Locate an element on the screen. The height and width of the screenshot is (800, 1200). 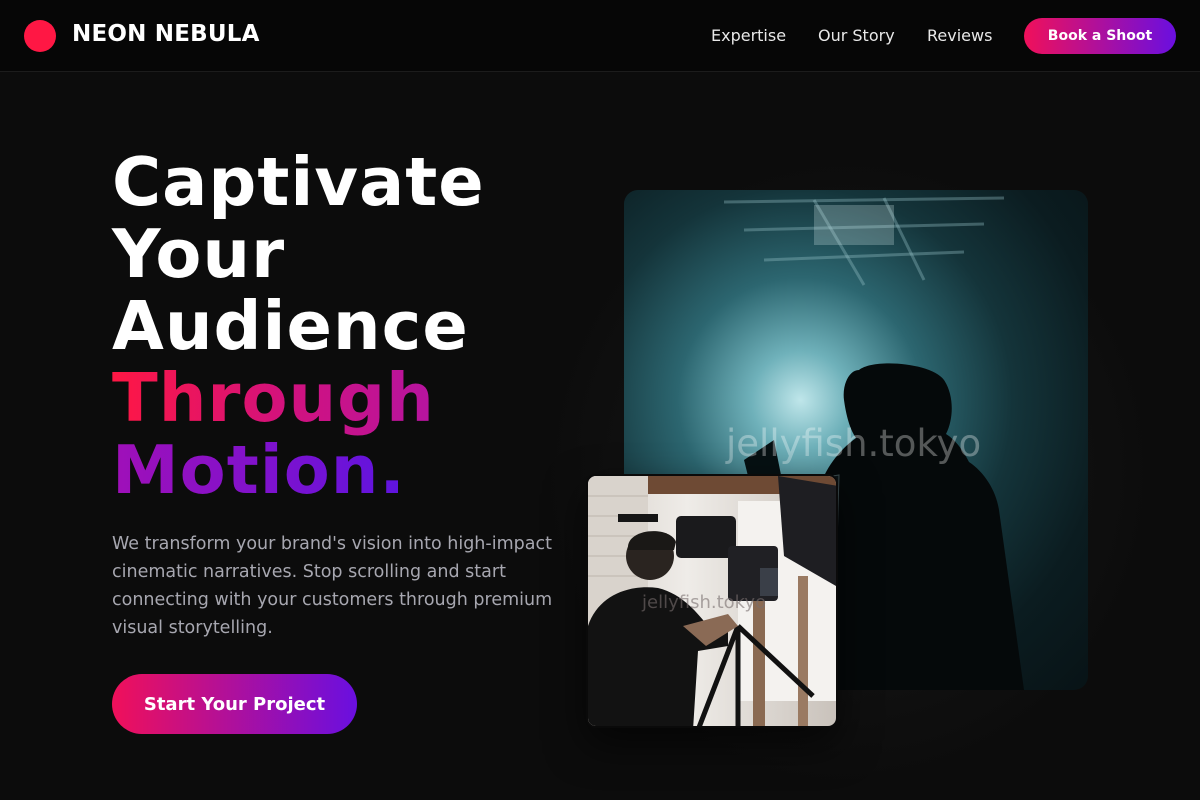
small-image-watermark: jellyfish.tokyo is located at coordinates (704, 602).